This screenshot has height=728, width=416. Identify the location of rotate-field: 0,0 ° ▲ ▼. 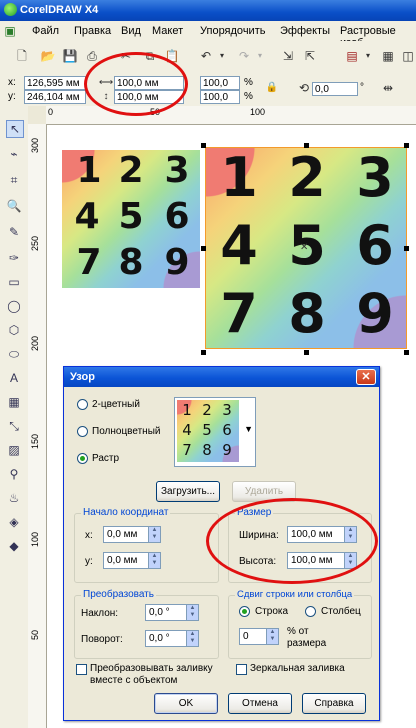
(172, 638).